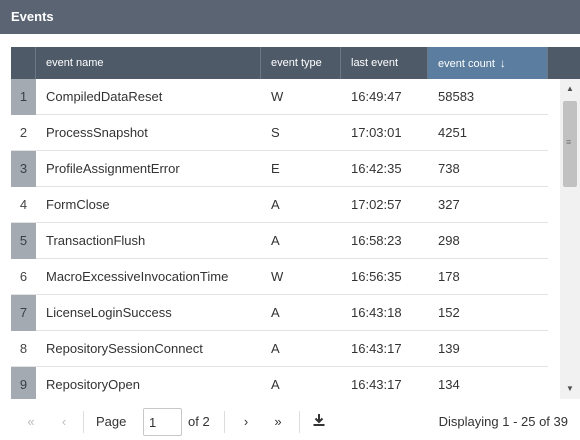 The width and height of the screenshot is (580, 440). Describe the element at coordinates (564, 63) in the screenshot. I see `header-filler` at that location.